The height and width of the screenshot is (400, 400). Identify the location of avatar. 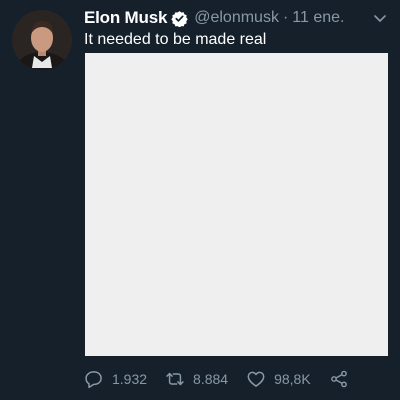
(42, 40).